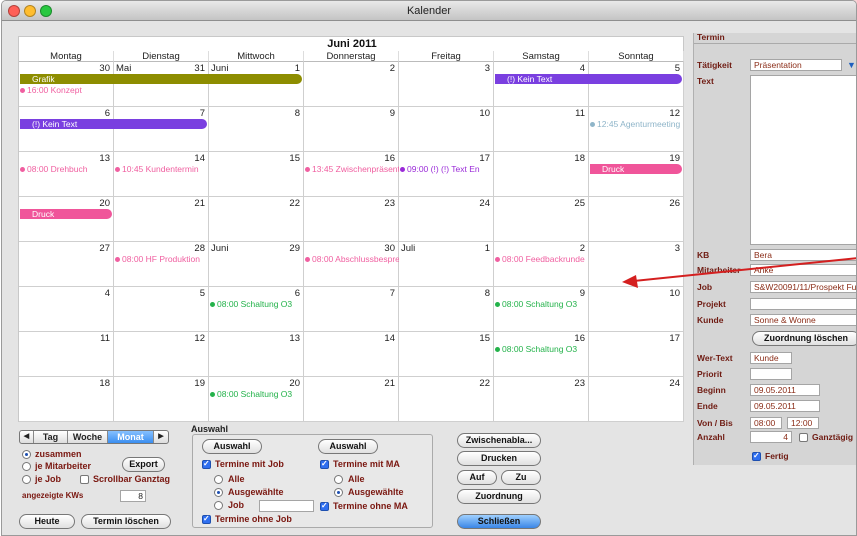 The width and height of the screenshot is (857, 536). Describe the element at coordinates (51, 437) in the screenshot. I see `tab-tag: Tag` at that location.